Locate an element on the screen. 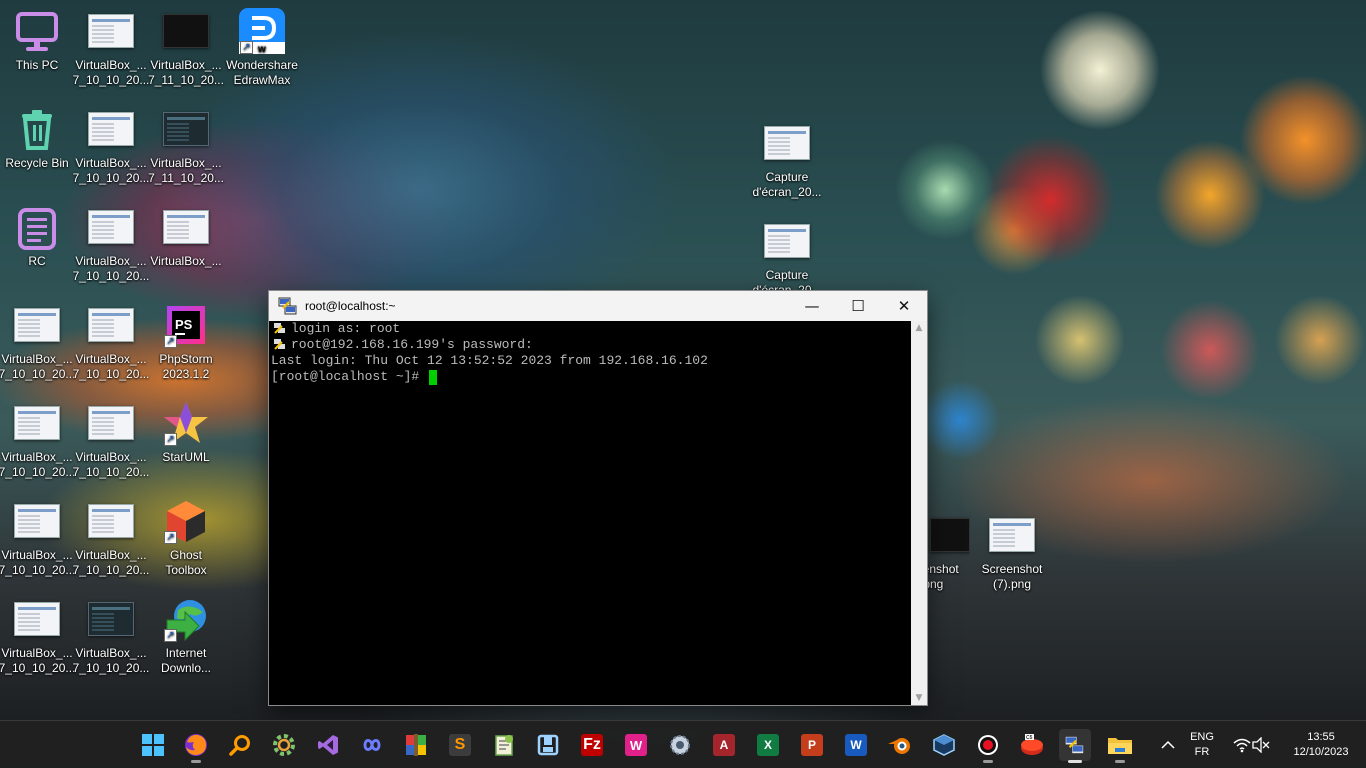 This screenshot has height=768, width=1366. volume-tray is located at coordinates (1261, 745).